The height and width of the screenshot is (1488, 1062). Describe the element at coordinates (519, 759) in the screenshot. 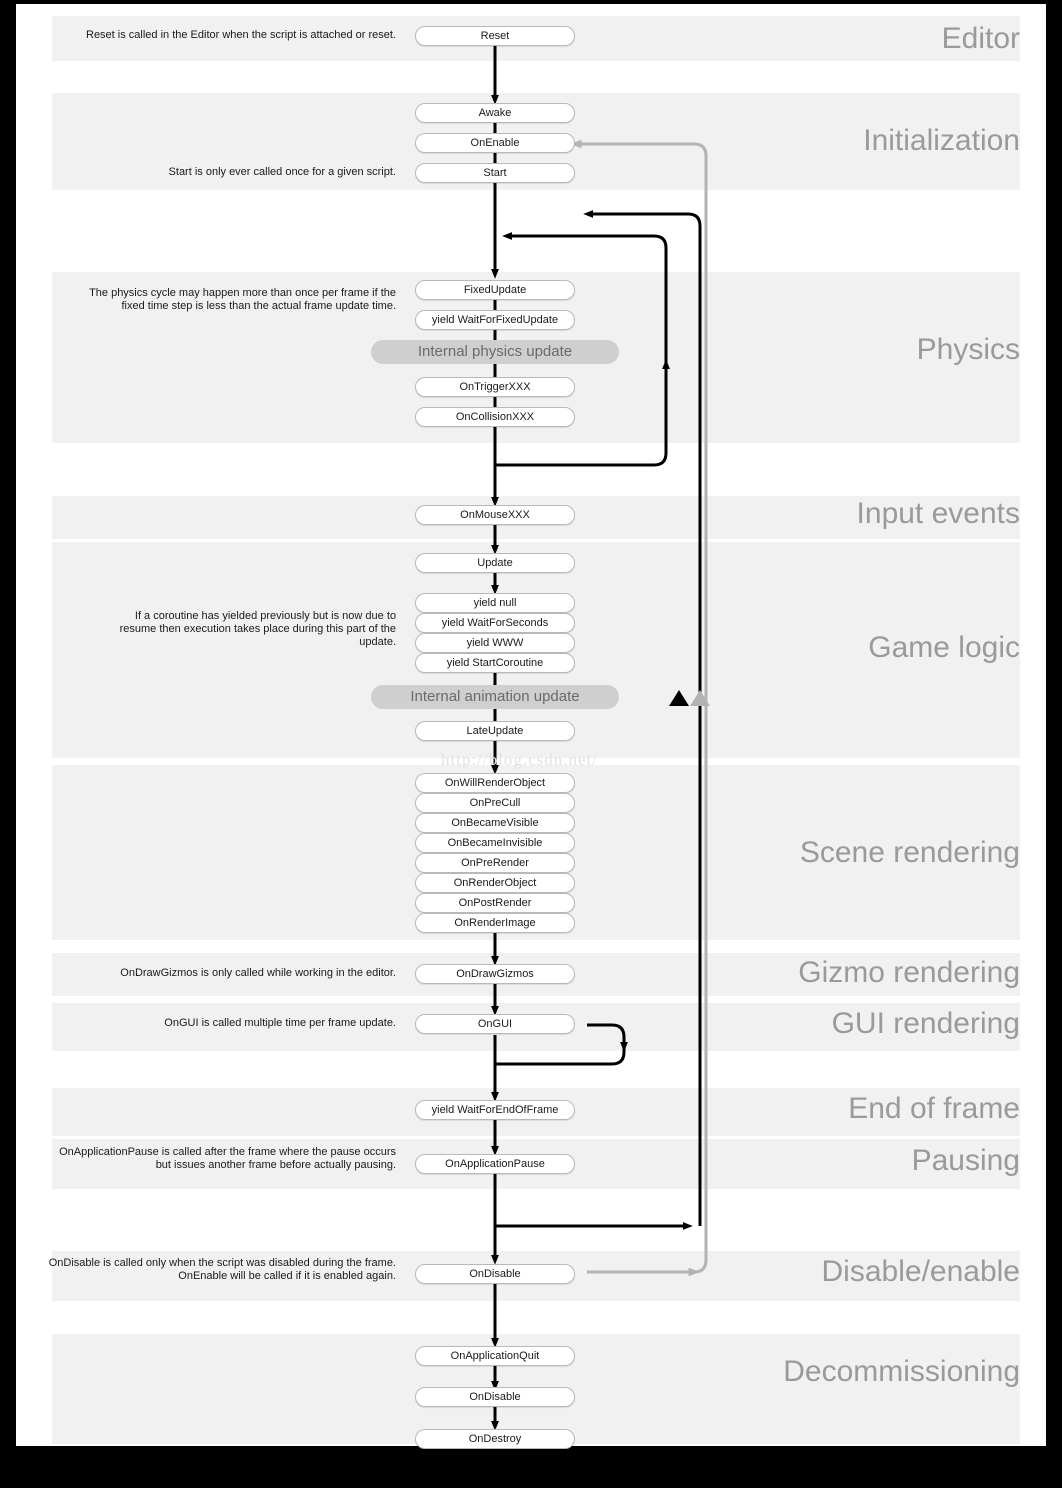

I see `watermark-text: http://blog.csdn.net/` at that location.